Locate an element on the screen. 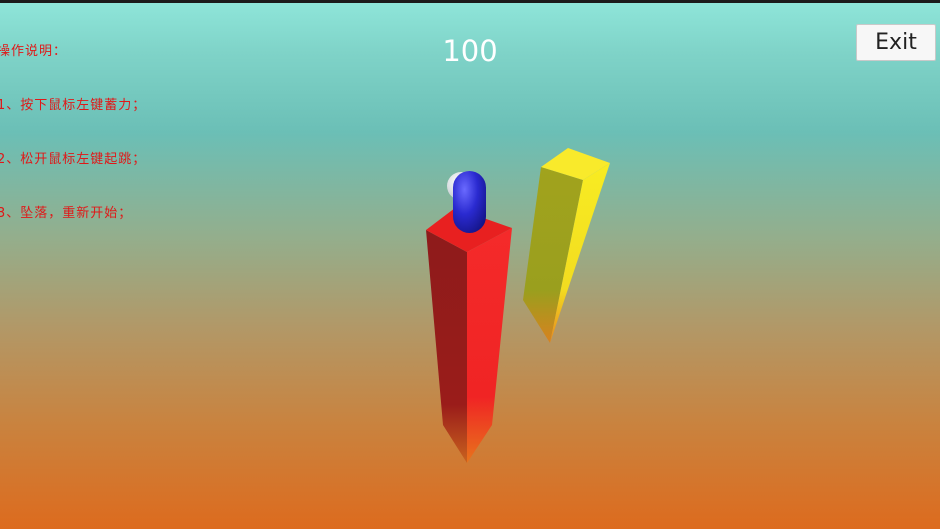 This screenshot has height=529, width=940. exit-button: Exit is located at coordinates (896, 42).